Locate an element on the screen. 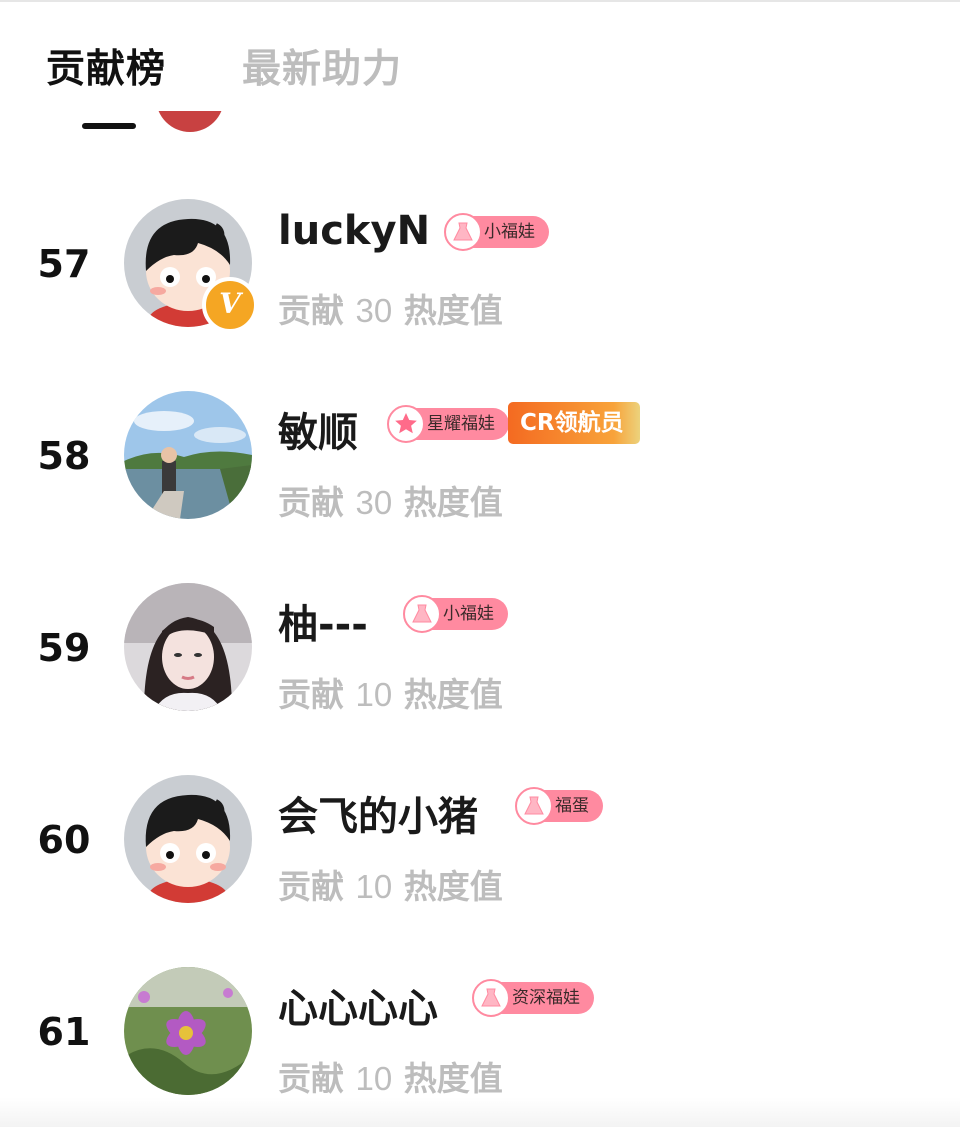 This screenshot has width=960, height=1127. cartoon-avatar-icon is located at coordinates (188, 839).